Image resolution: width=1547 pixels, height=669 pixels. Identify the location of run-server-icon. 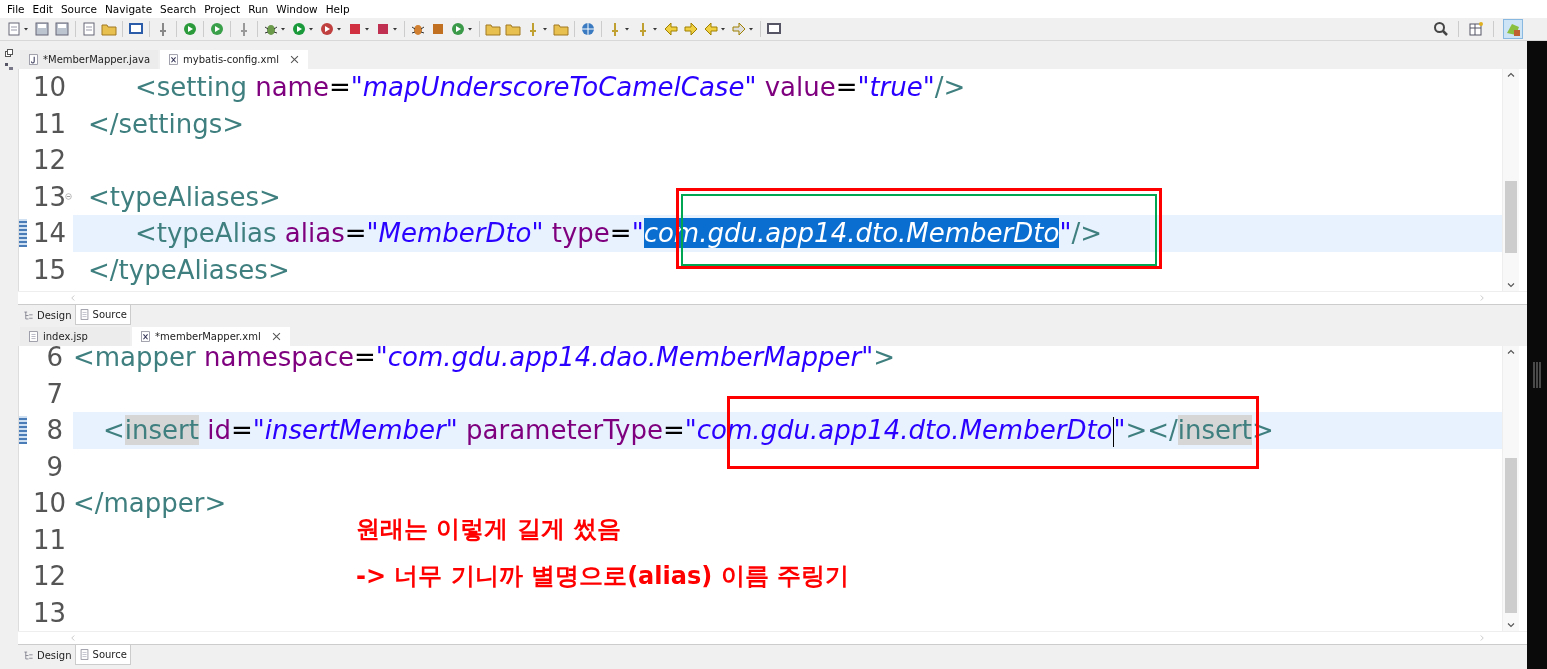
(327, 29).